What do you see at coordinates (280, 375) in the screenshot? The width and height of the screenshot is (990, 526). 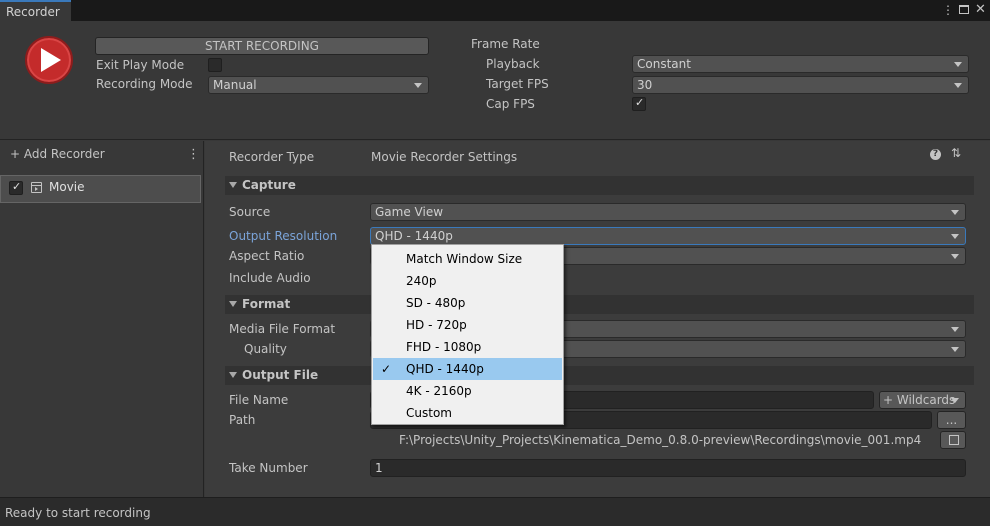 I see `section-title: Output File` at bounding box center [280, 375].